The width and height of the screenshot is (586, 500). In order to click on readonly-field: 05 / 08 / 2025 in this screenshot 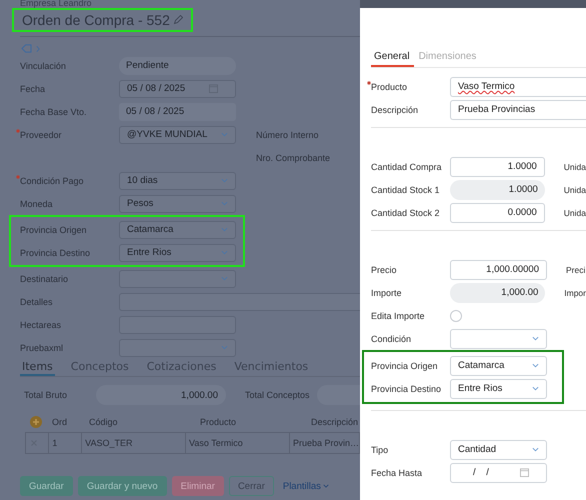, I will do `click(177, 111)`.